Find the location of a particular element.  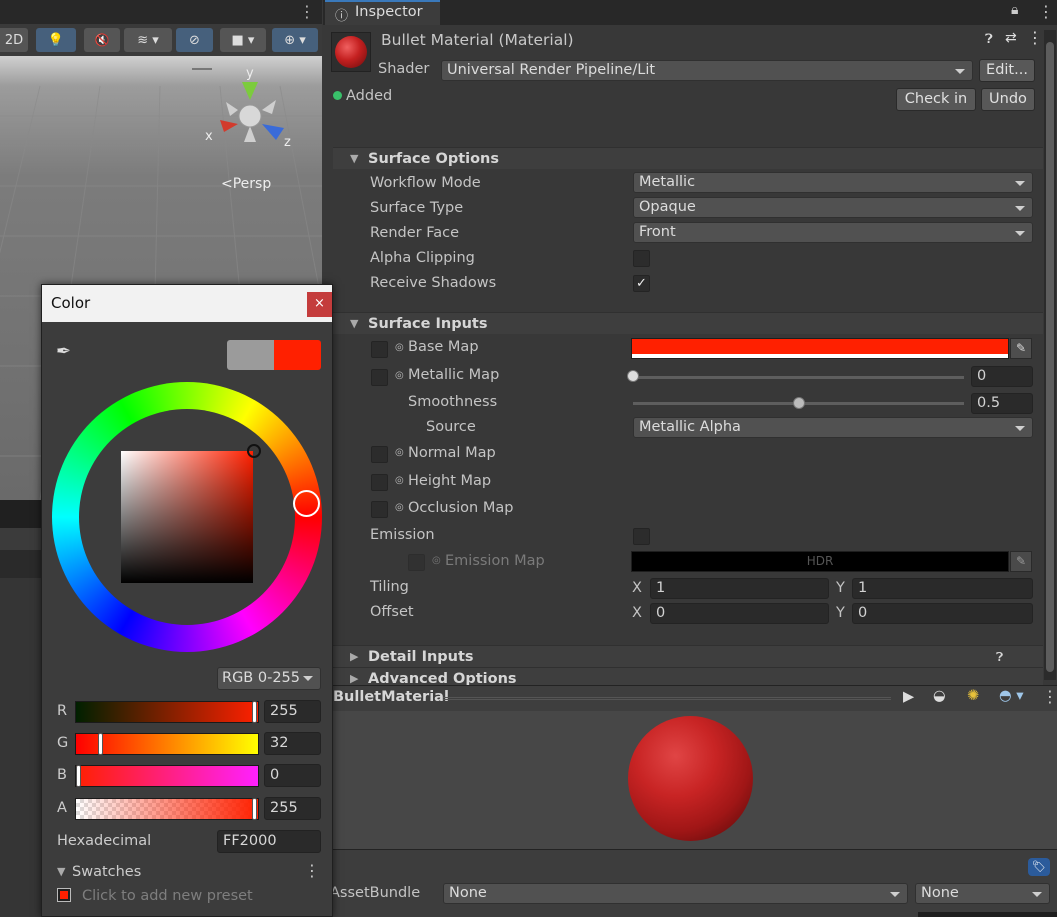

red-value-field: 255 is located at coordinates (292, 711).